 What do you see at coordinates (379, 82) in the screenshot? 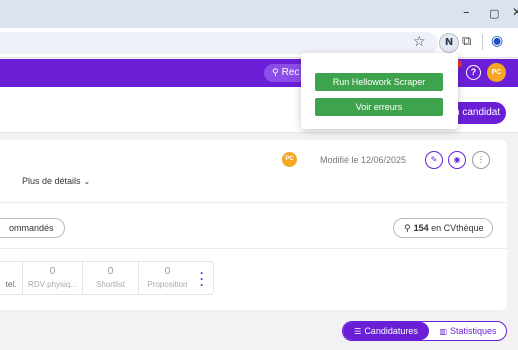
I see `run-scraper-button: Run Hellowork Scraper` at bounding box center [379, 82].